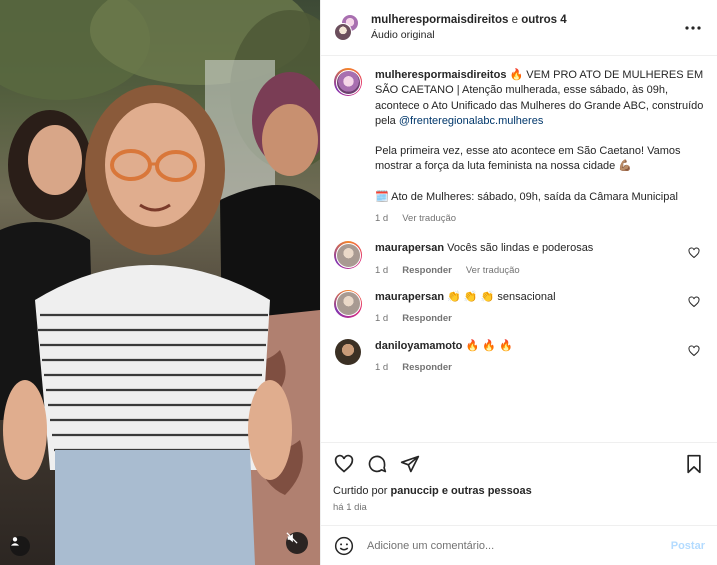 This screenshot has width=717, height=565. I want to click on post-date: há 1 dia, so click(519, 507).